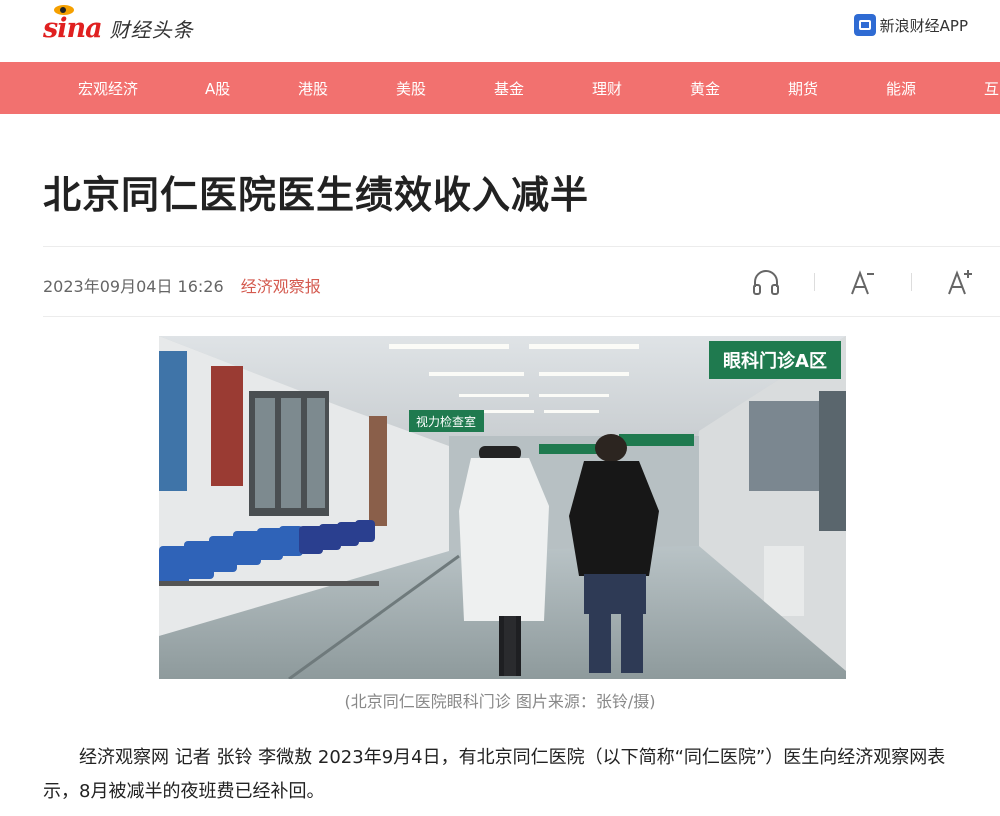 This screenshot has height=816, width=1000. What do you see at coordinates (446, 421) in the screenshot?
I see `sign-vision-test: 视力检查室` at bounding box center [446, 421].